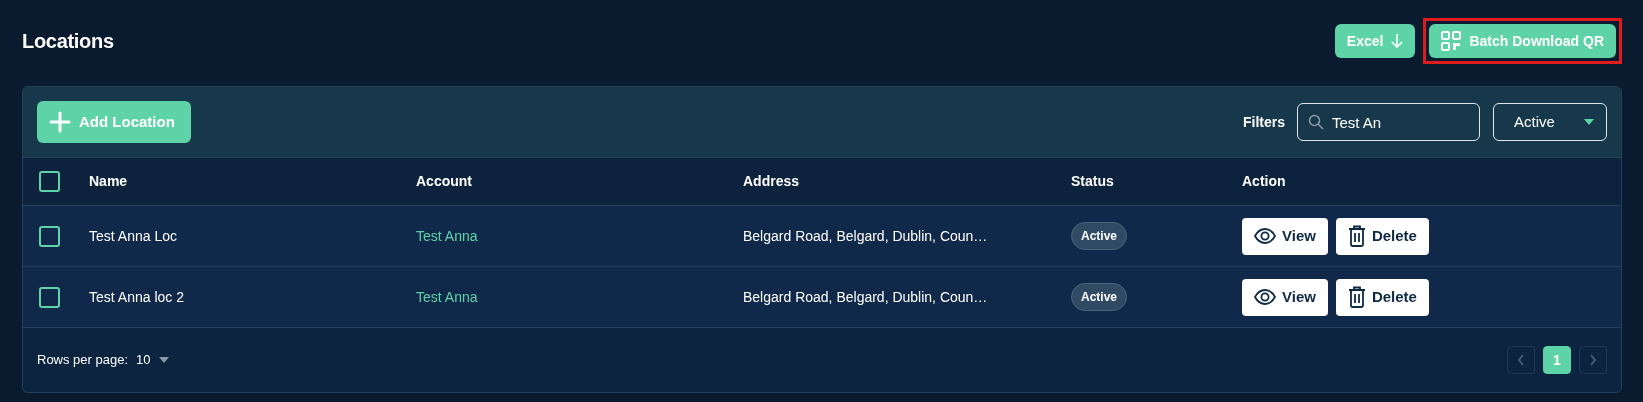 Image resolution: width=1643 pixels, height=402 pixels. What do you see at coordinates (444, 181) in the screenshot?
I see `column-header: Account` at bounding box center [444, 181].